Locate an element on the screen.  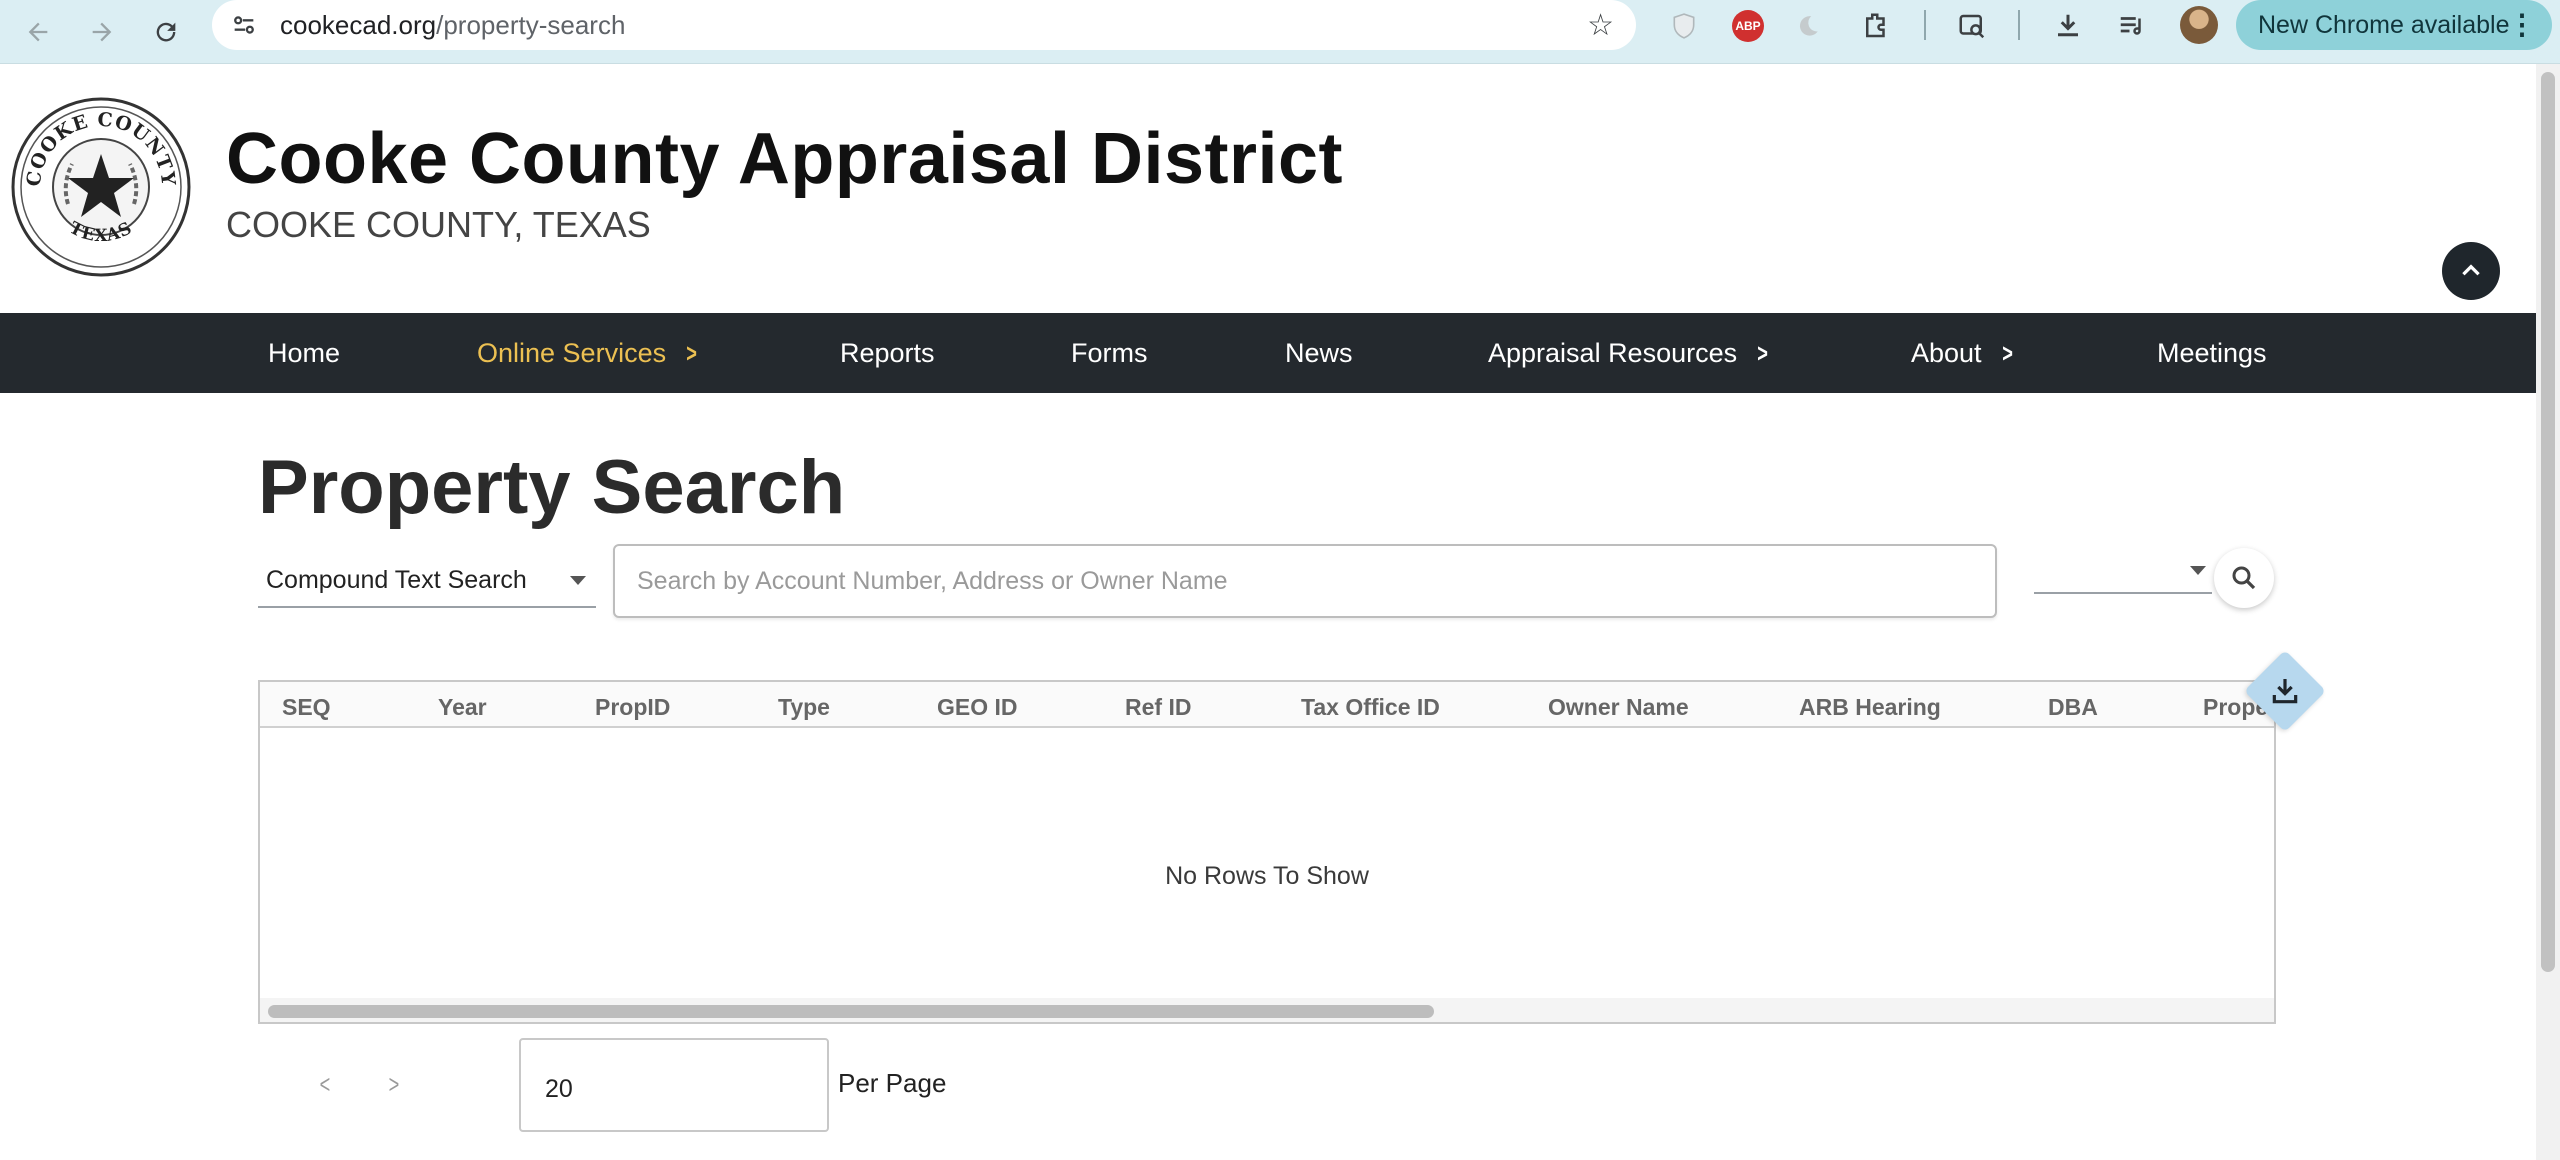
moon-icon is located at coordinates (1808, 26).